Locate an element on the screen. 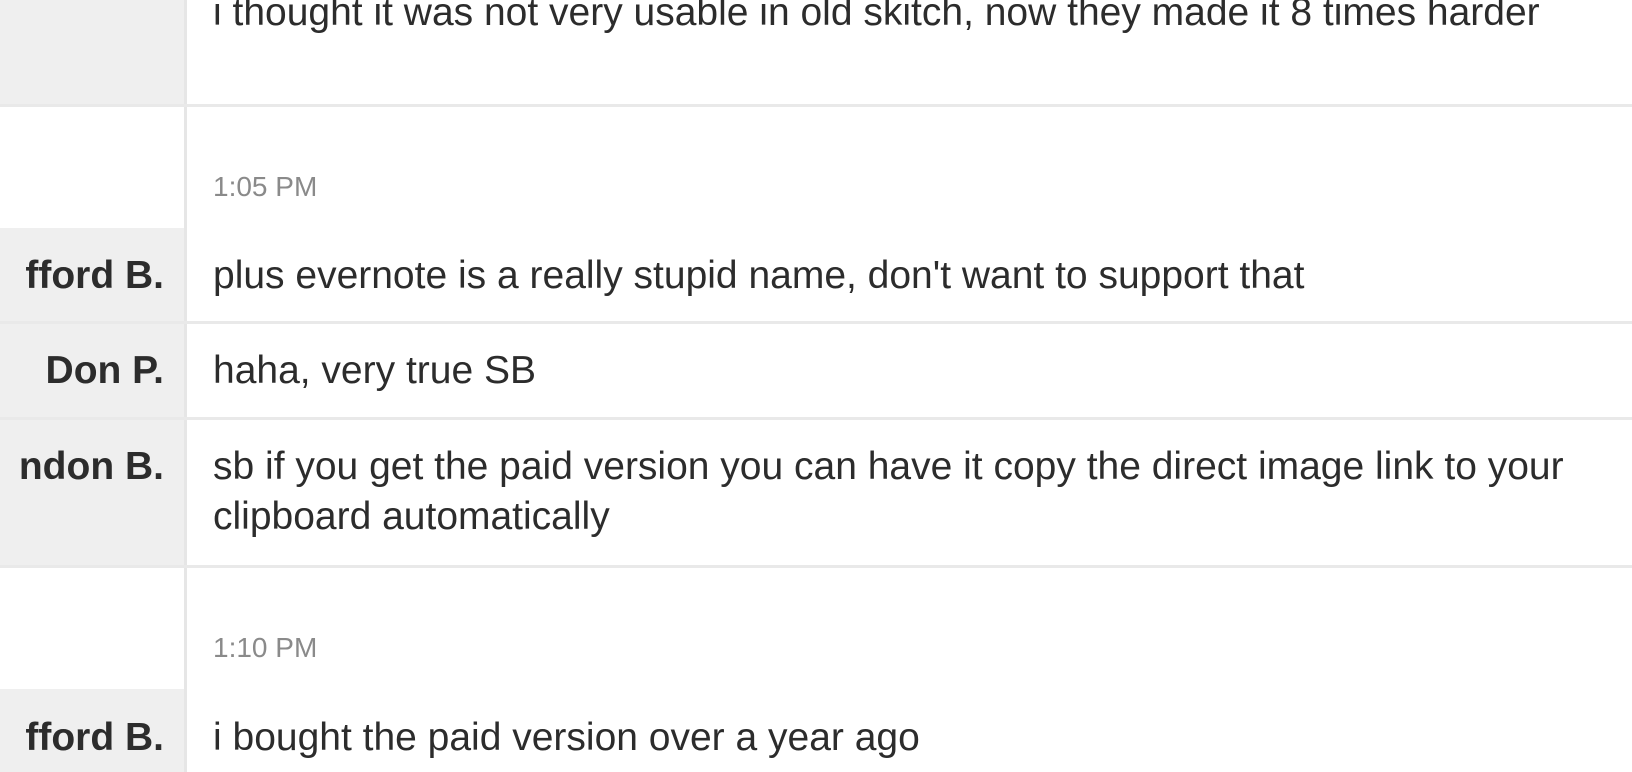 This screenshot has height=772, width=1632. timestamp-cell: 1:05 PM is located at coordinates (909, 167).